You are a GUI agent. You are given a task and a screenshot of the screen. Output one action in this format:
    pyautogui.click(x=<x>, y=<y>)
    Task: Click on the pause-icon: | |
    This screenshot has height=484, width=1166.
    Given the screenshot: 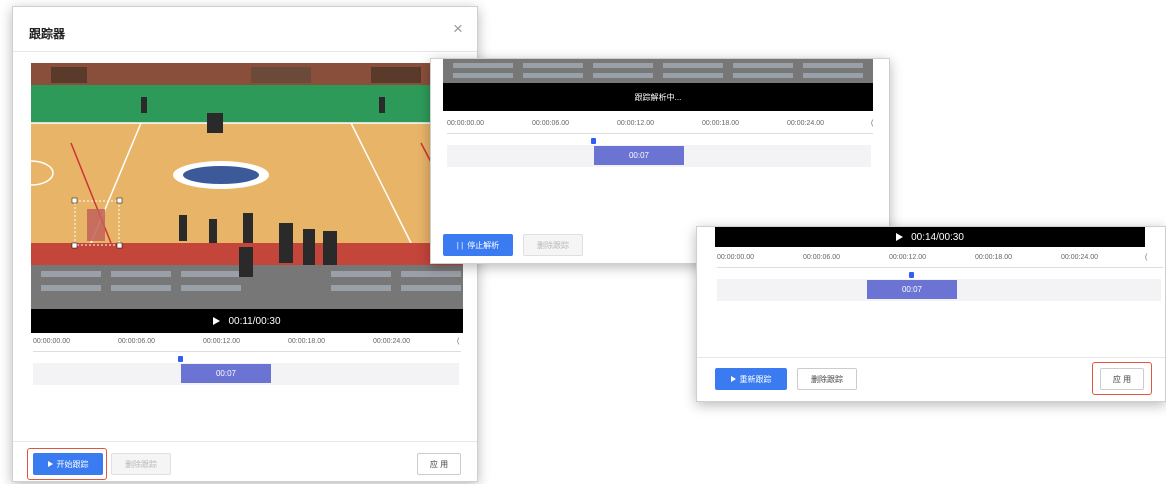 What is the action you would take?
    pyautogui.click(x=460, y=245)
    